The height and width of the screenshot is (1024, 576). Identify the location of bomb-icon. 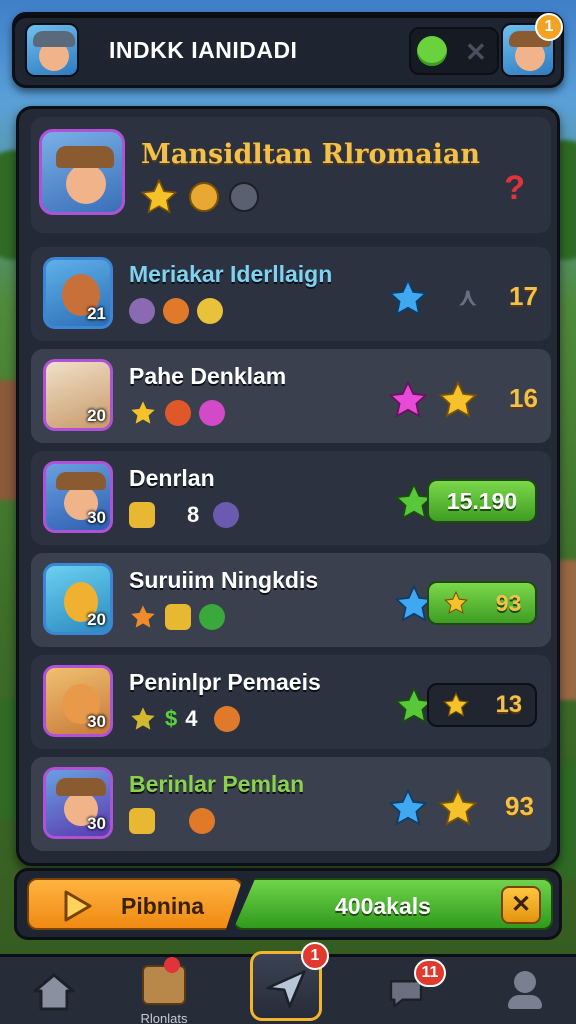
(244, 197).